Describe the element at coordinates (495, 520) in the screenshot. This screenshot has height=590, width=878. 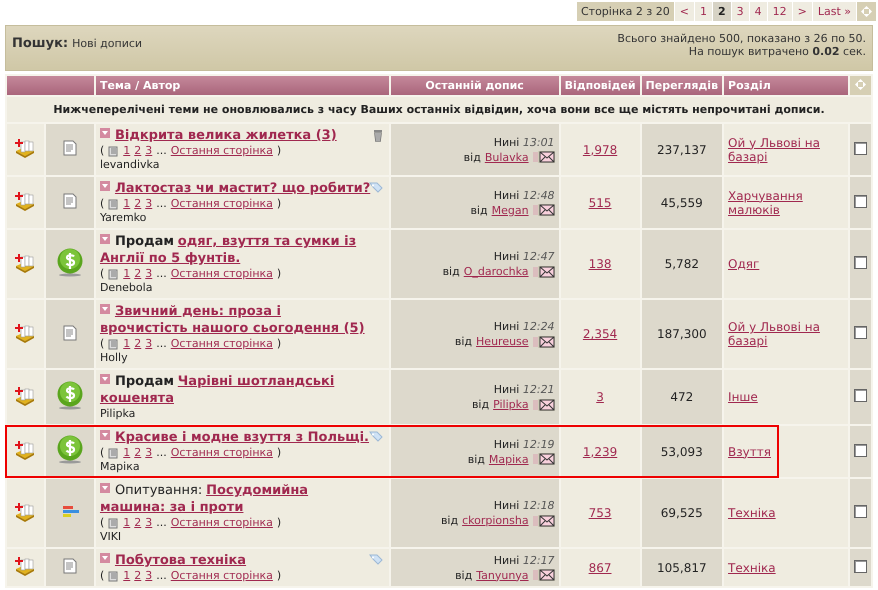
I see `user-link: ckorpionsha` at that location.